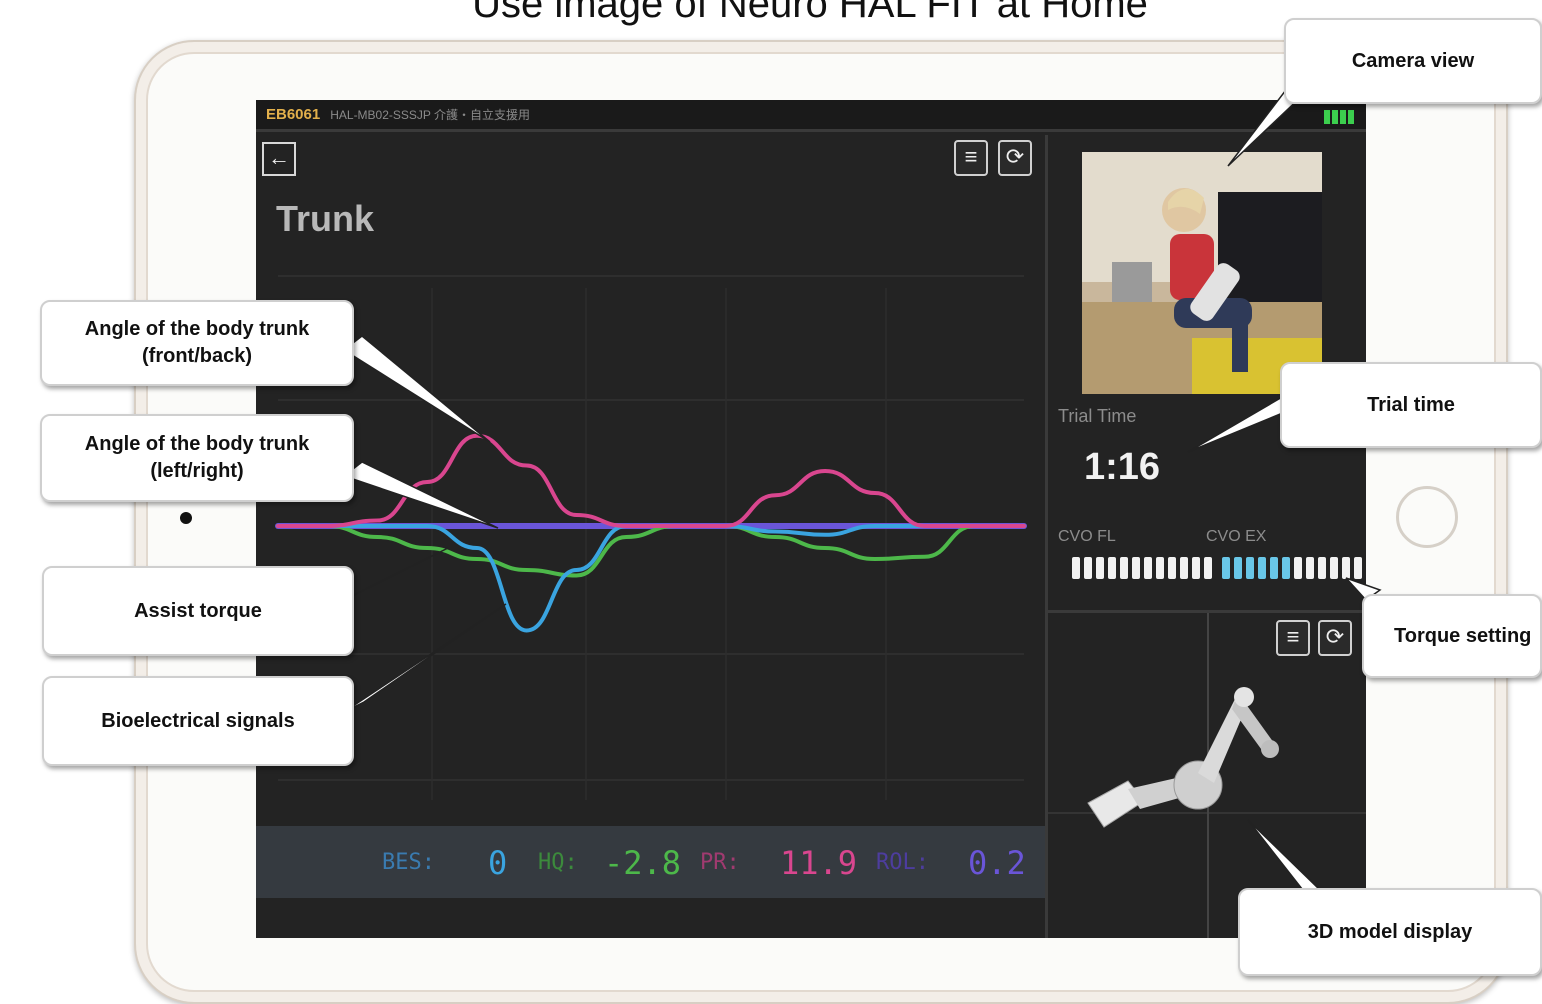 Image resolution: width=1542 pixels, height=1004 pixels. Describe the element at coordinates (1122, 467) in the screenshot. I see `trial-time-value: 1:16` at that location.